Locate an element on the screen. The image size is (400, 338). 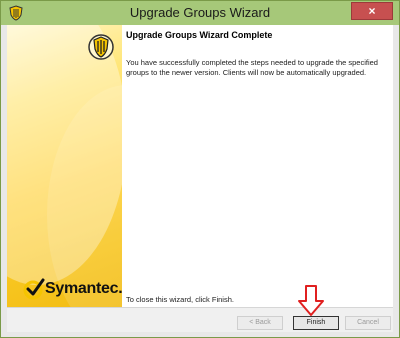
close-instructions: To close this wizard, click Finish. is located at coordinates (180, 299).